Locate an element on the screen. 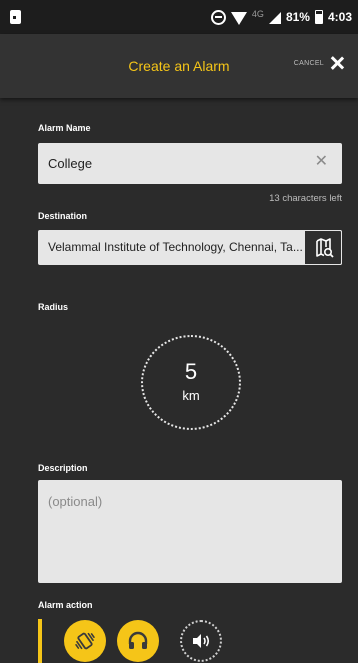 The width and height of the screenshot is (358, 663). map-search-icon is located at coordinates (325, 248).